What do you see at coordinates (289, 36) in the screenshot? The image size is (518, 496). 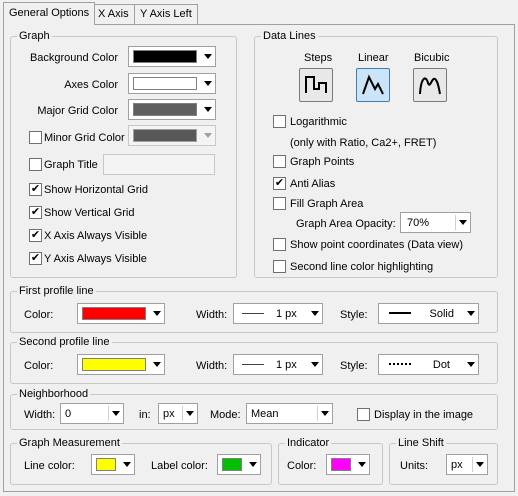 I see `group-title: Data Lines` at bounding box center [289, 36].